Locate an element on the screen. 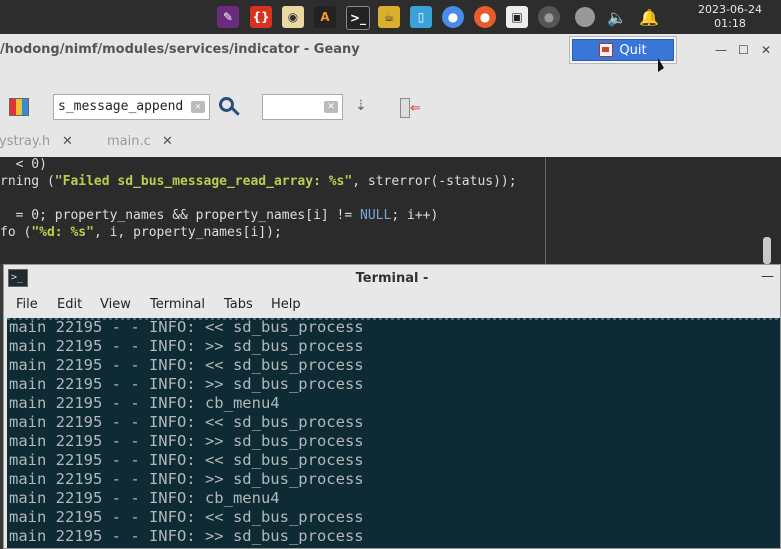  quit-icon is located at coordinates (606, 50).